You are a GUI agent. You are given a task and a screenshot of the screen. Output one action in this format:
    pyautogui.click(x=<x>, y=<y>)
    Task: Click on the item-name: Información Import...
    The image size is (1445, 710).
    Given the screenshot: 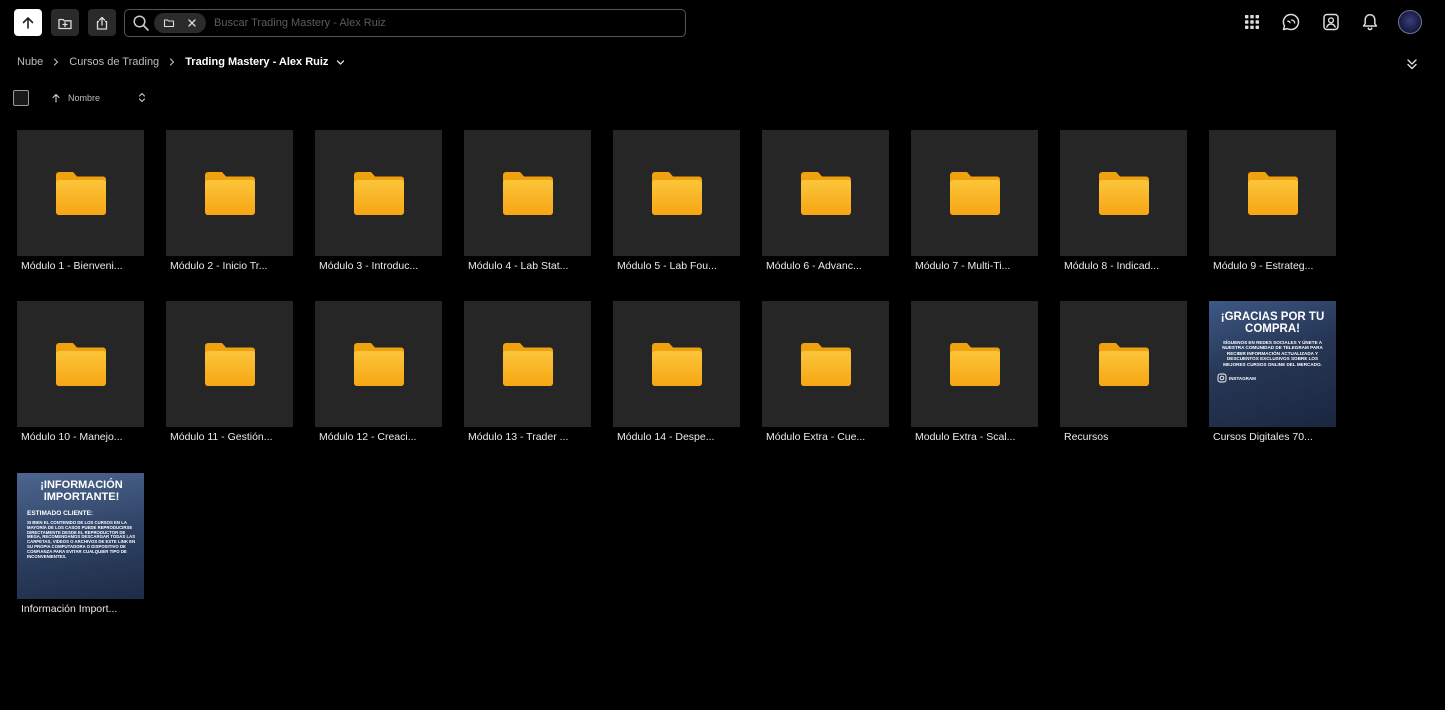 What is the action you would take?
    pyautogui.click(x=69, y=609)
    